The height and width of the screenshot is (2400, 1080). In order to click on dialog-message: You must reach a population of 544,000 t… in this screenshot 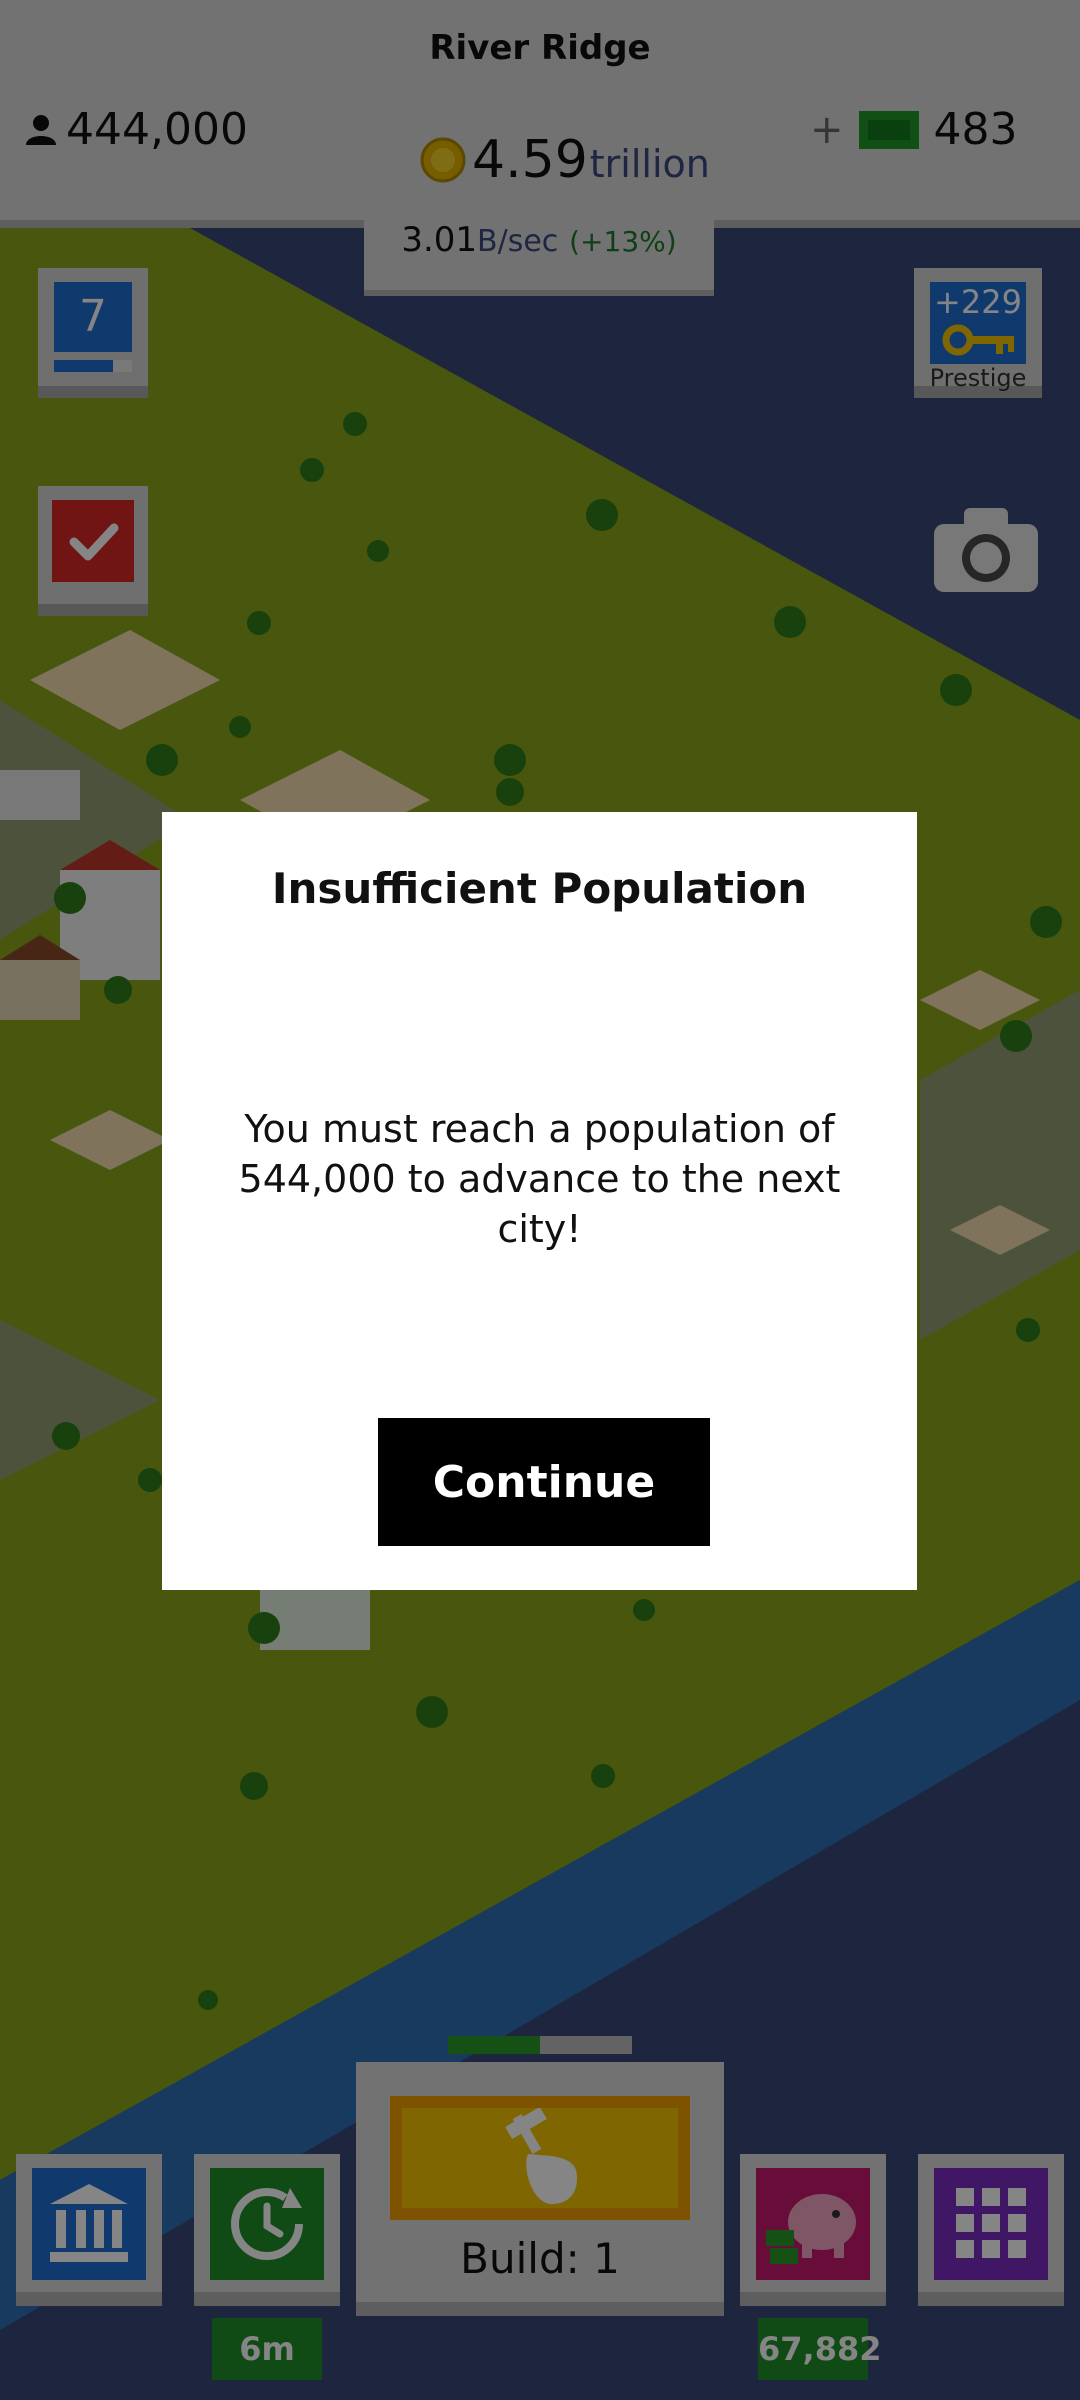, I will do `click(539, 1179)`.